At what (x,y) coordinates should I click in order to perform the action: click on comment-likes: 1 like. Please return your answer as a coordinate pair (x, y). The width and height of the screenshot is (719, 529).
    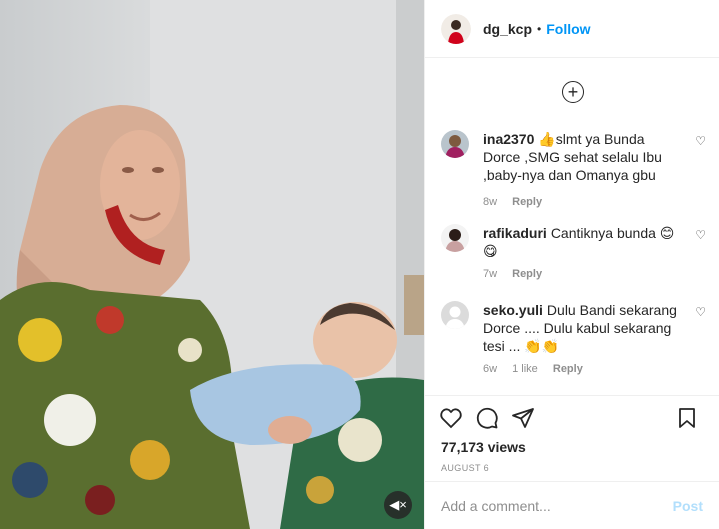
    Looking at the image, I should click on (525, 369).